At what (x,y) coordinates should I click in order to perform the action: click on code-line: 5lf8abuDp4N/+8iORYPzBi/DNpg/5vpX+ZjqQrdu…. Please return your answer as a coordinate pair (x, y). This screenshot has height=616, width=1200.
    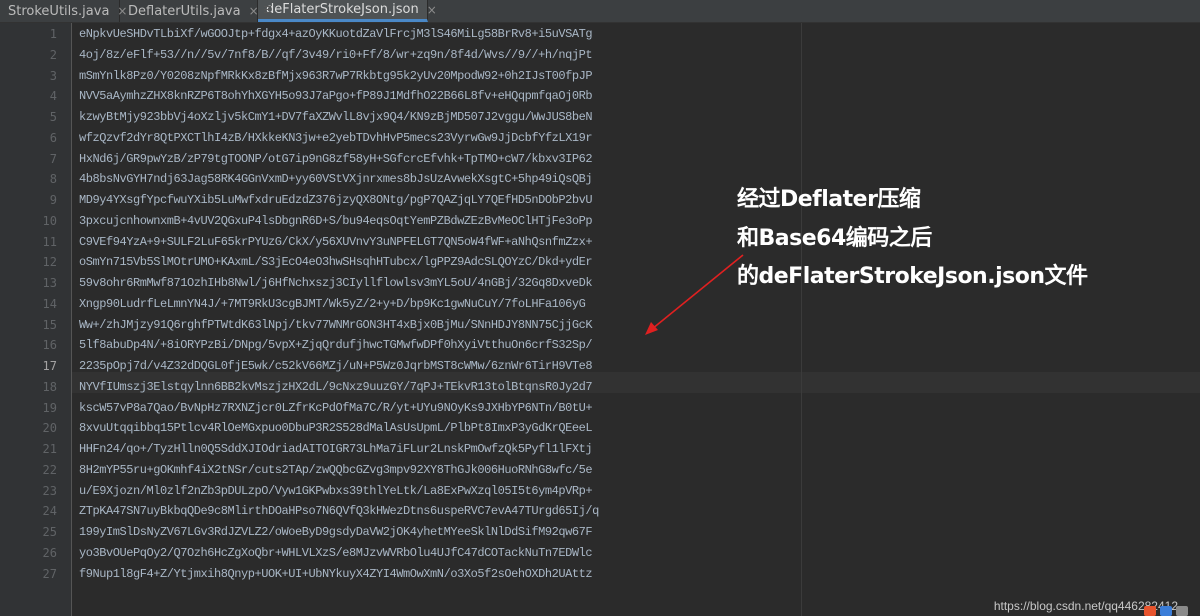
    Looking at the image, I should click on (336, 345).